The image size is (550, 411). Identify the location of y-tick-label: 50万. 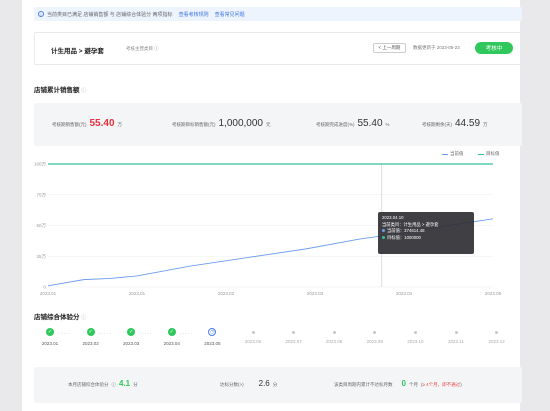
(41, 226).